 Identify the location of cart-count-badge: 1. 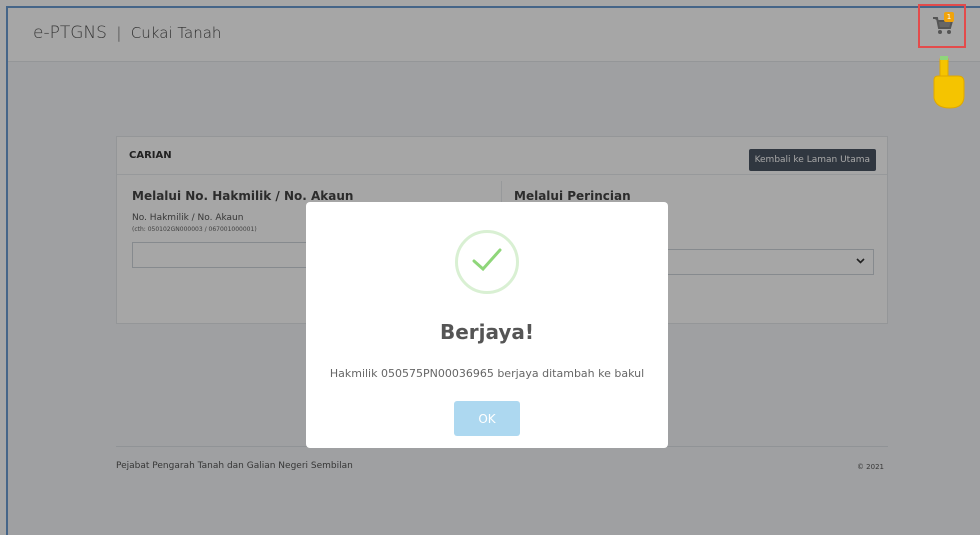
(949, 17).